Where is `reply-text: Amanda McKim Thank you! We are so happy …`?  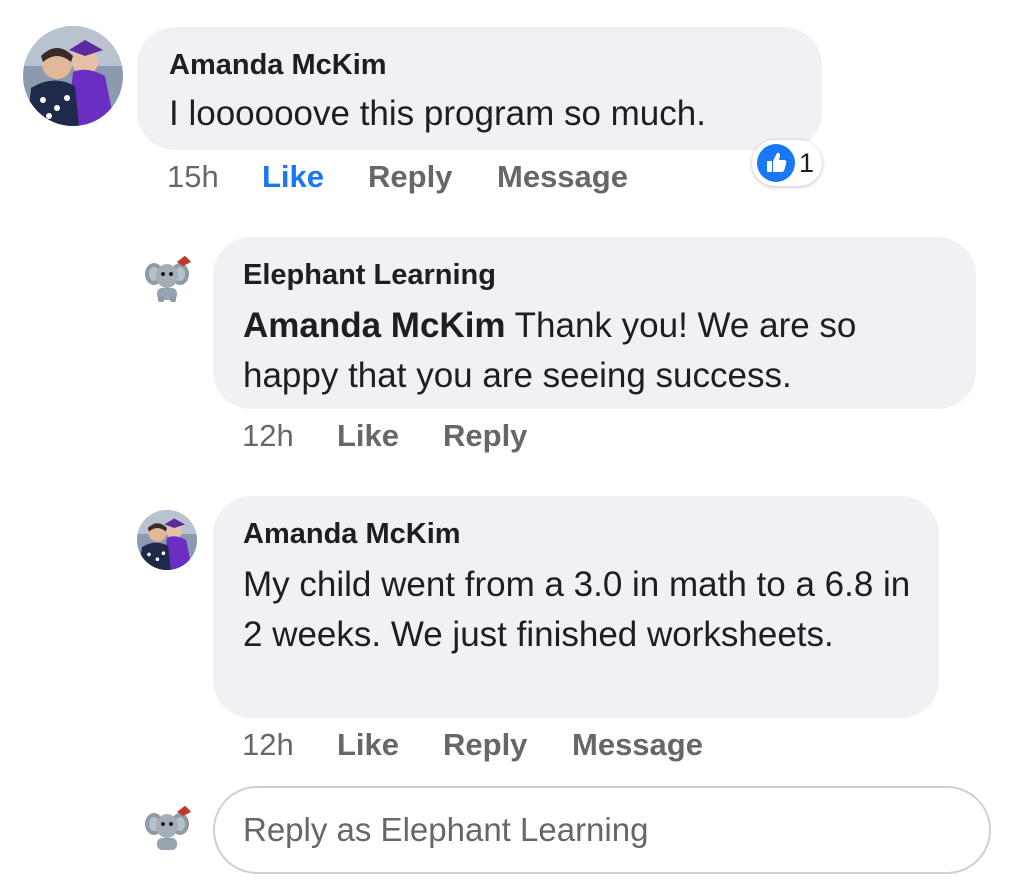 reply-text: Amanda McKim Thank you! We are so happy … is located at coordinates (599, 351).